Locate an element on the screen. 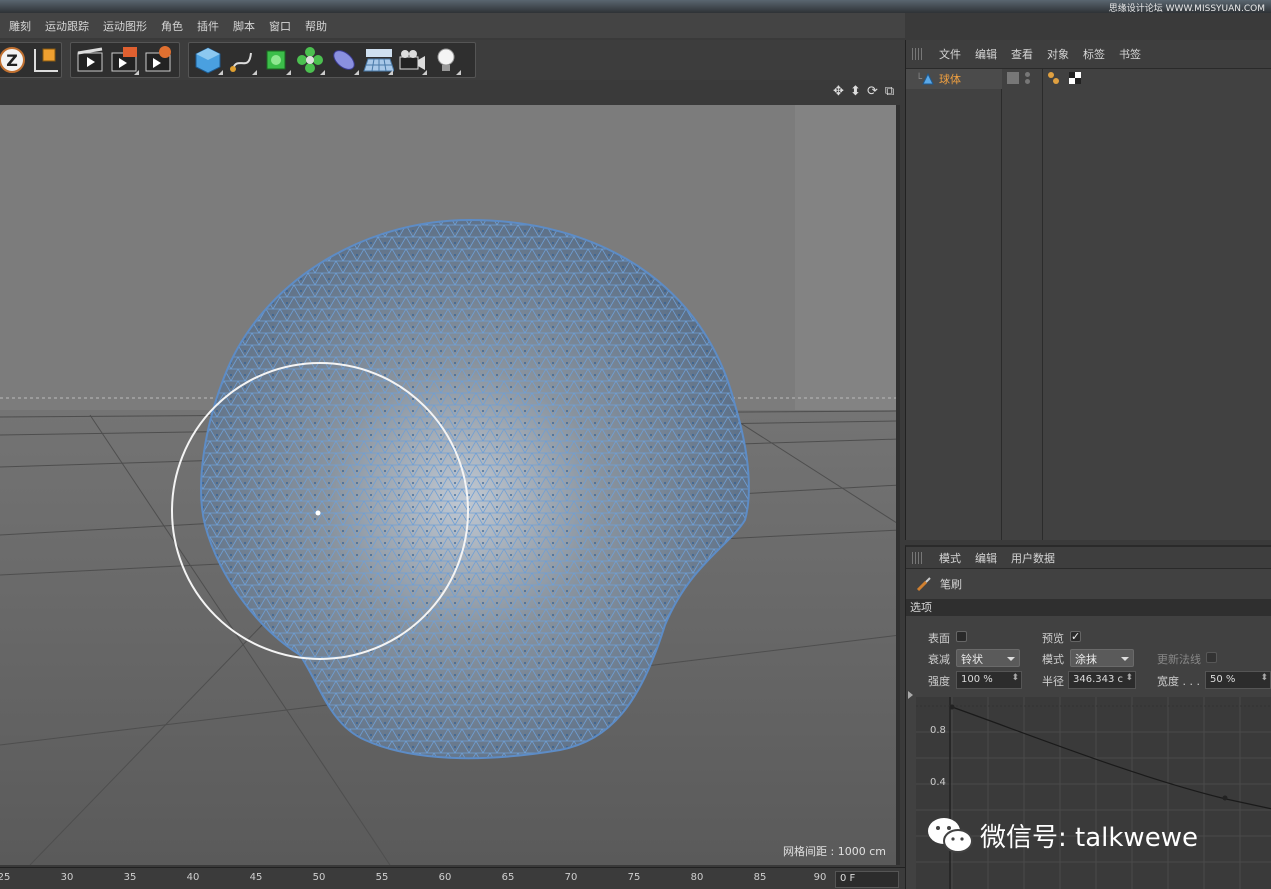 Image resolution: width=1271 pixels, height=889 pixels. update-normals-label: 更新法线 is located at coordinates (1179, 659).